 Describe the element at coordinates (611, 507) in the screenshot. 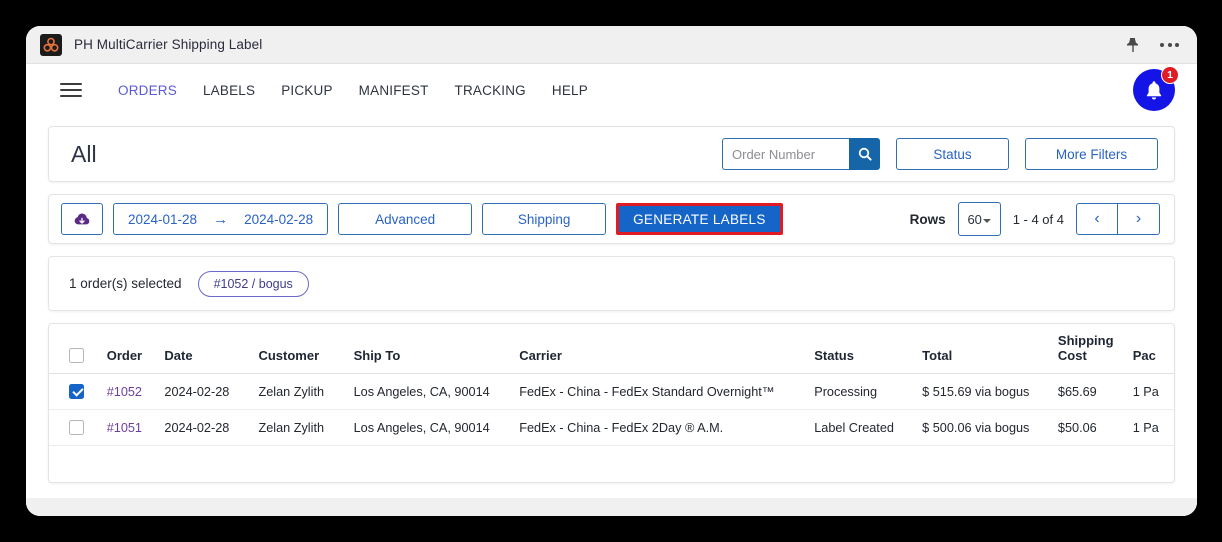

I see `page-bottom-area` at that location.